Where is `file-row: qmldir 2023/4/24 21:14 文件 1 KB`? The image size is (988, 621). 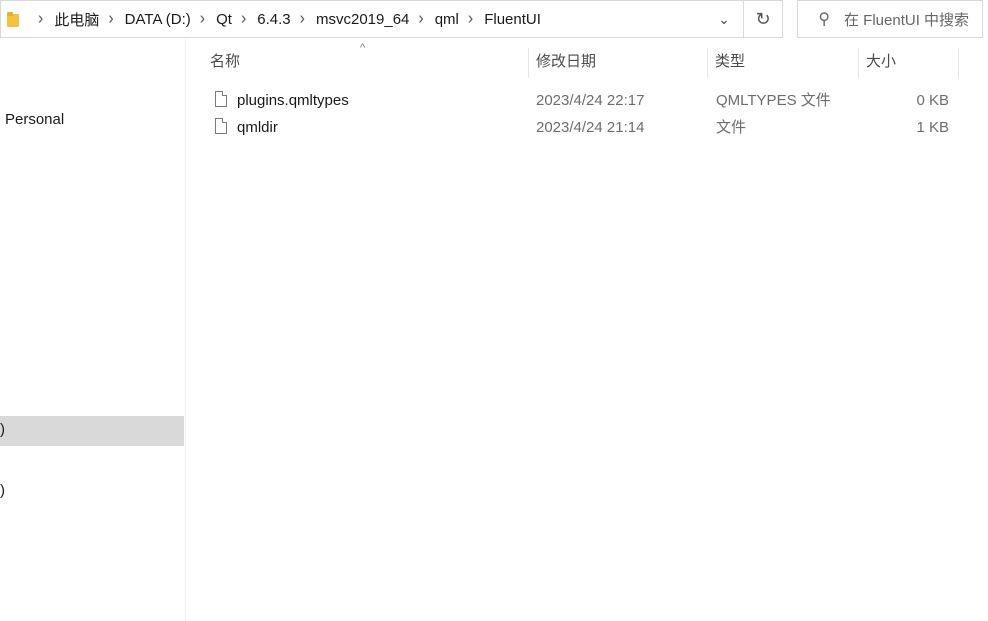 file-row: qmldir 2023/4/24 21:14 文件 1 KB is located at coordinates (580, 127).